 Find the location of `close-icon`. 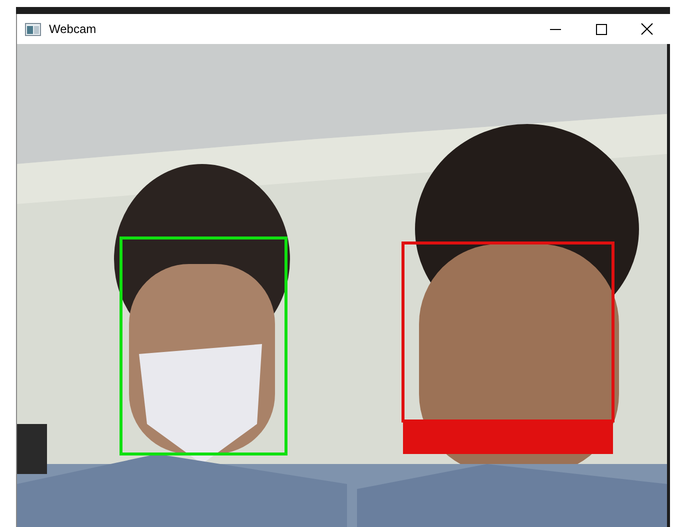

close-icon is located at coordinates (647, 29).